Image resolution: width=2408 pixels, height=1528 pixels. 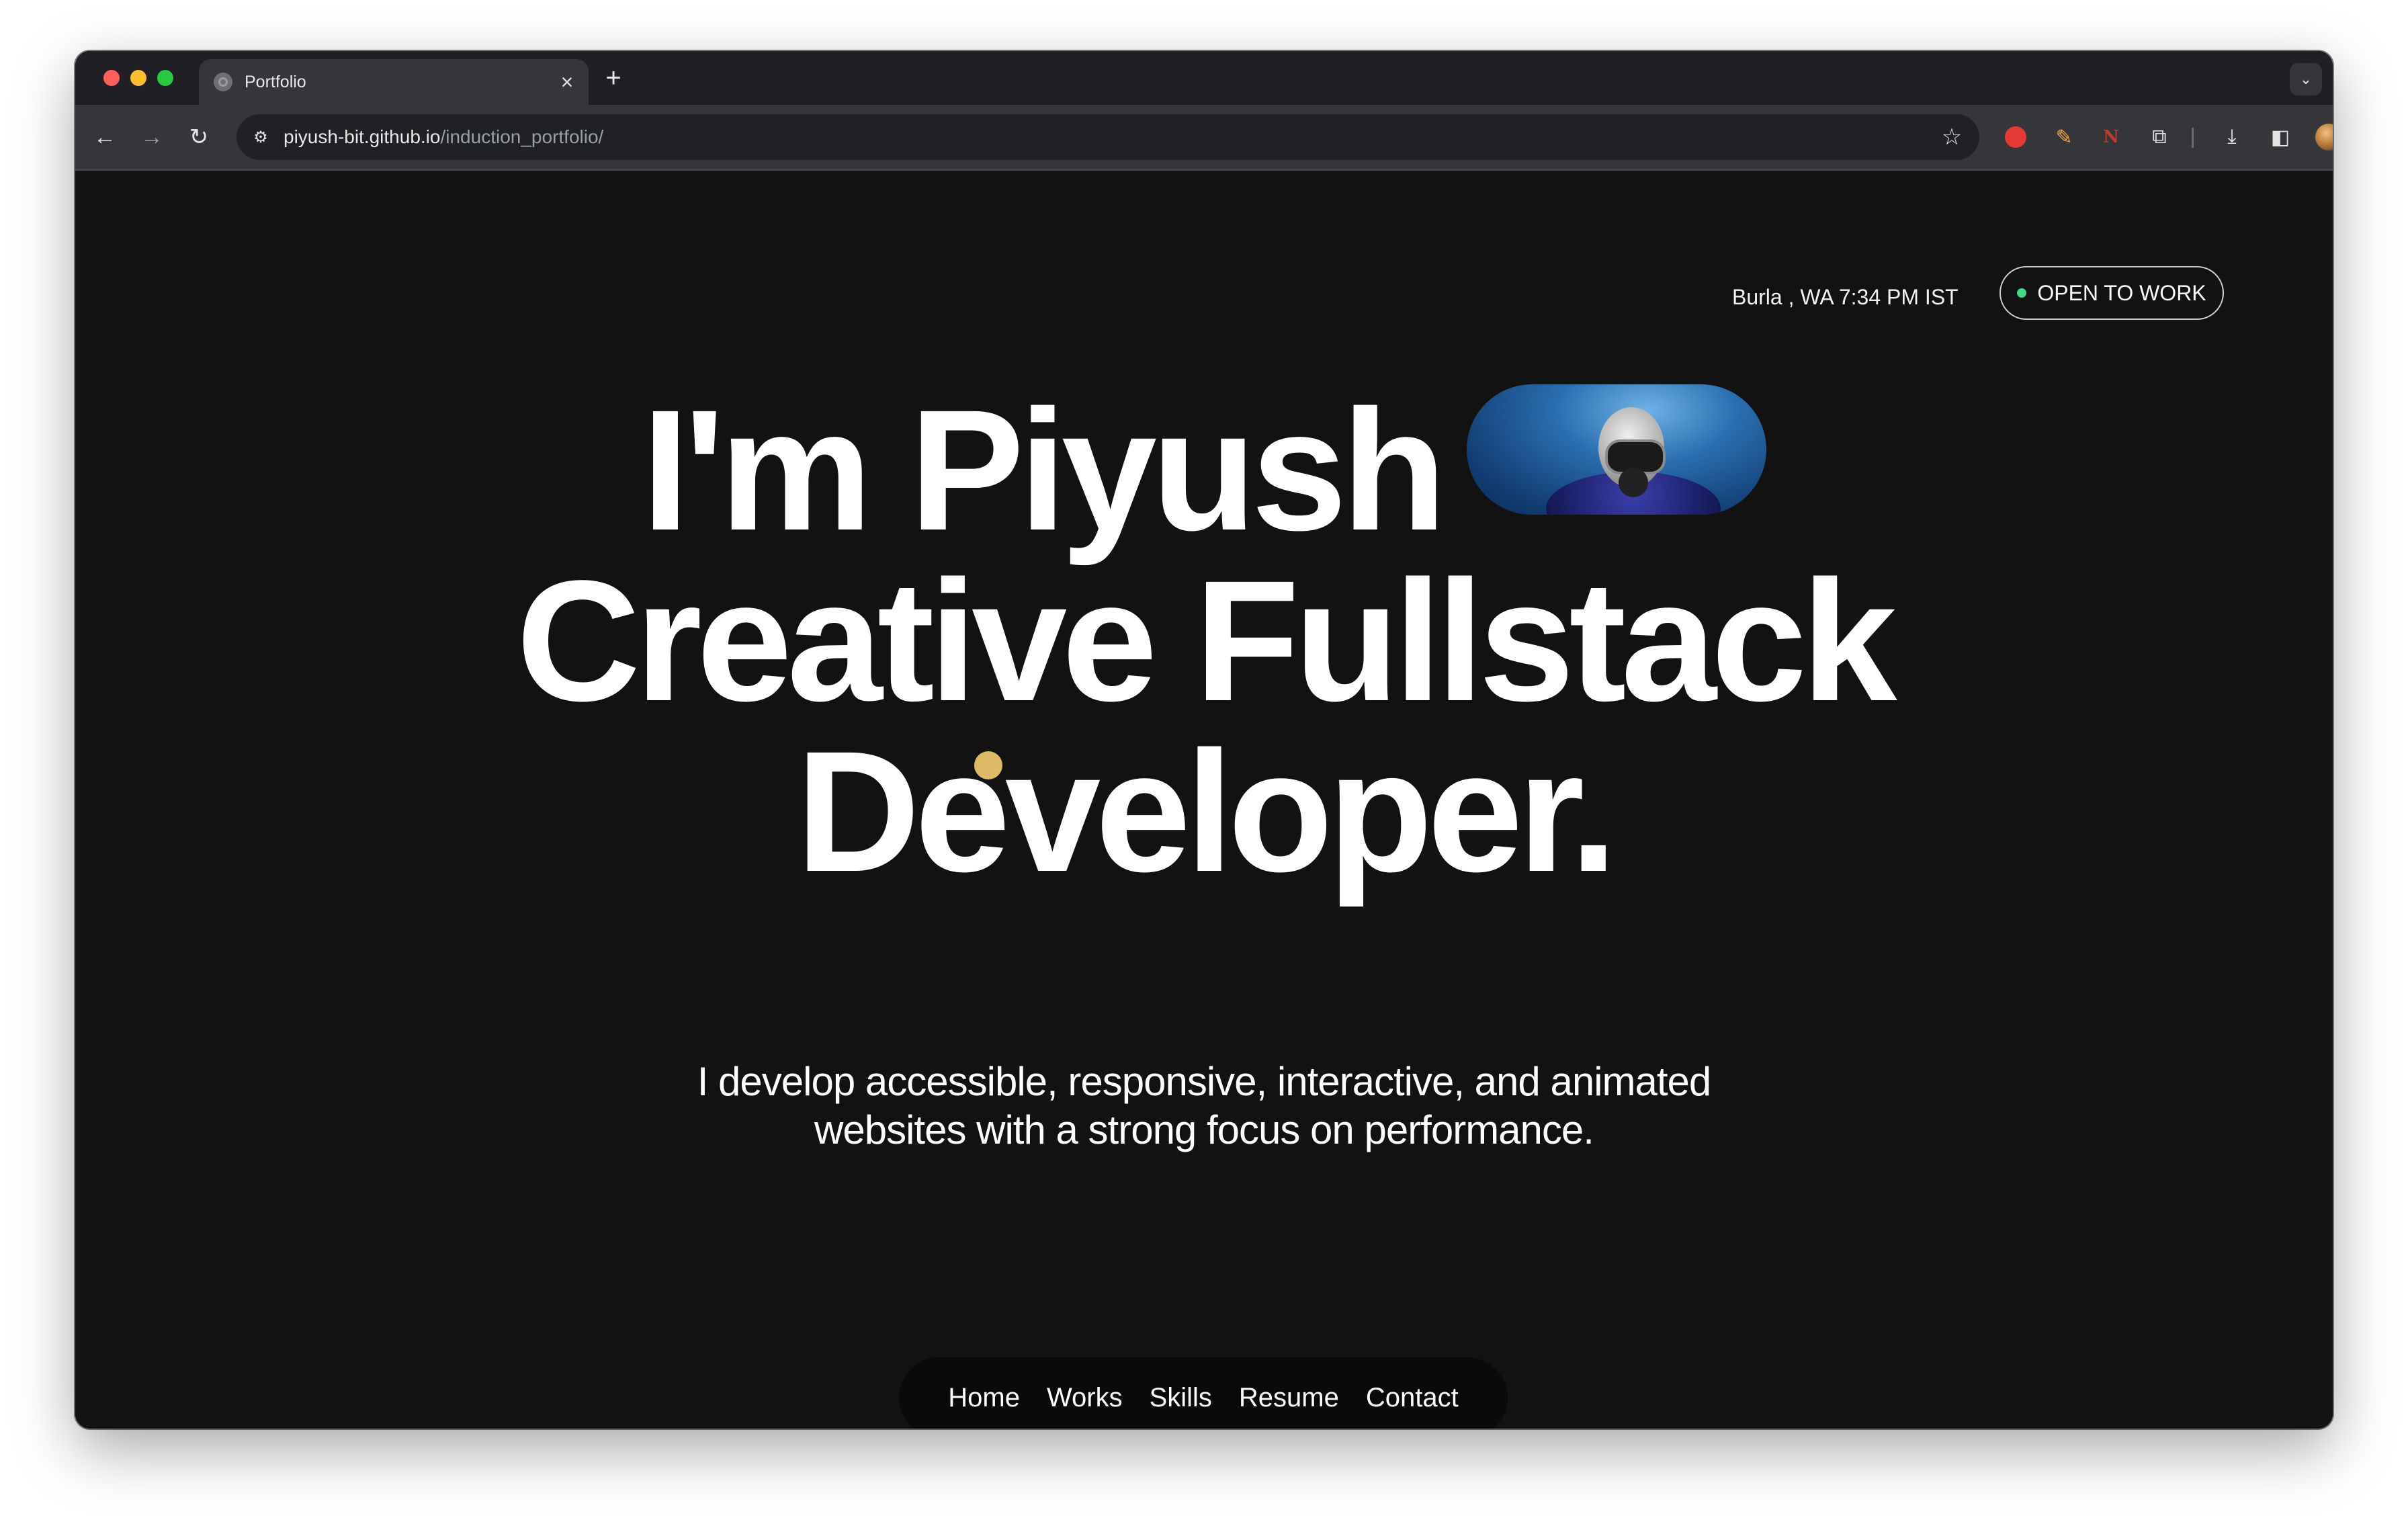 What do you see at coordinates (2159, 137) in the screenshot?
I see `puzzle-extensions-icon: ⧉` at bounding box center [2159, 137].